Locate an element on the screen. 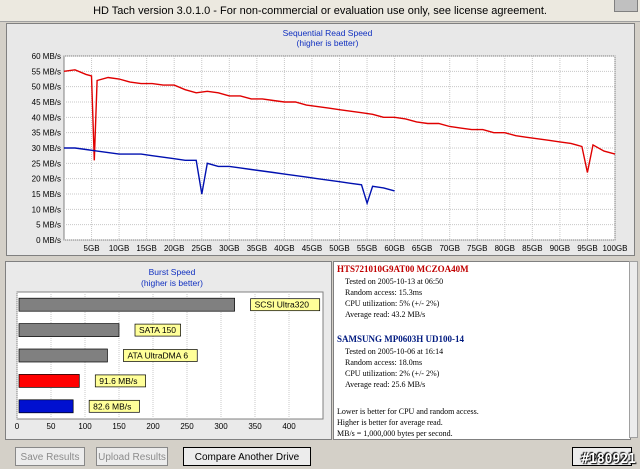 Image resolution: width=640 pixels, height=469 pixels. seq-chart-title: Sequential Read Speed is located at coordinates (328, 33).